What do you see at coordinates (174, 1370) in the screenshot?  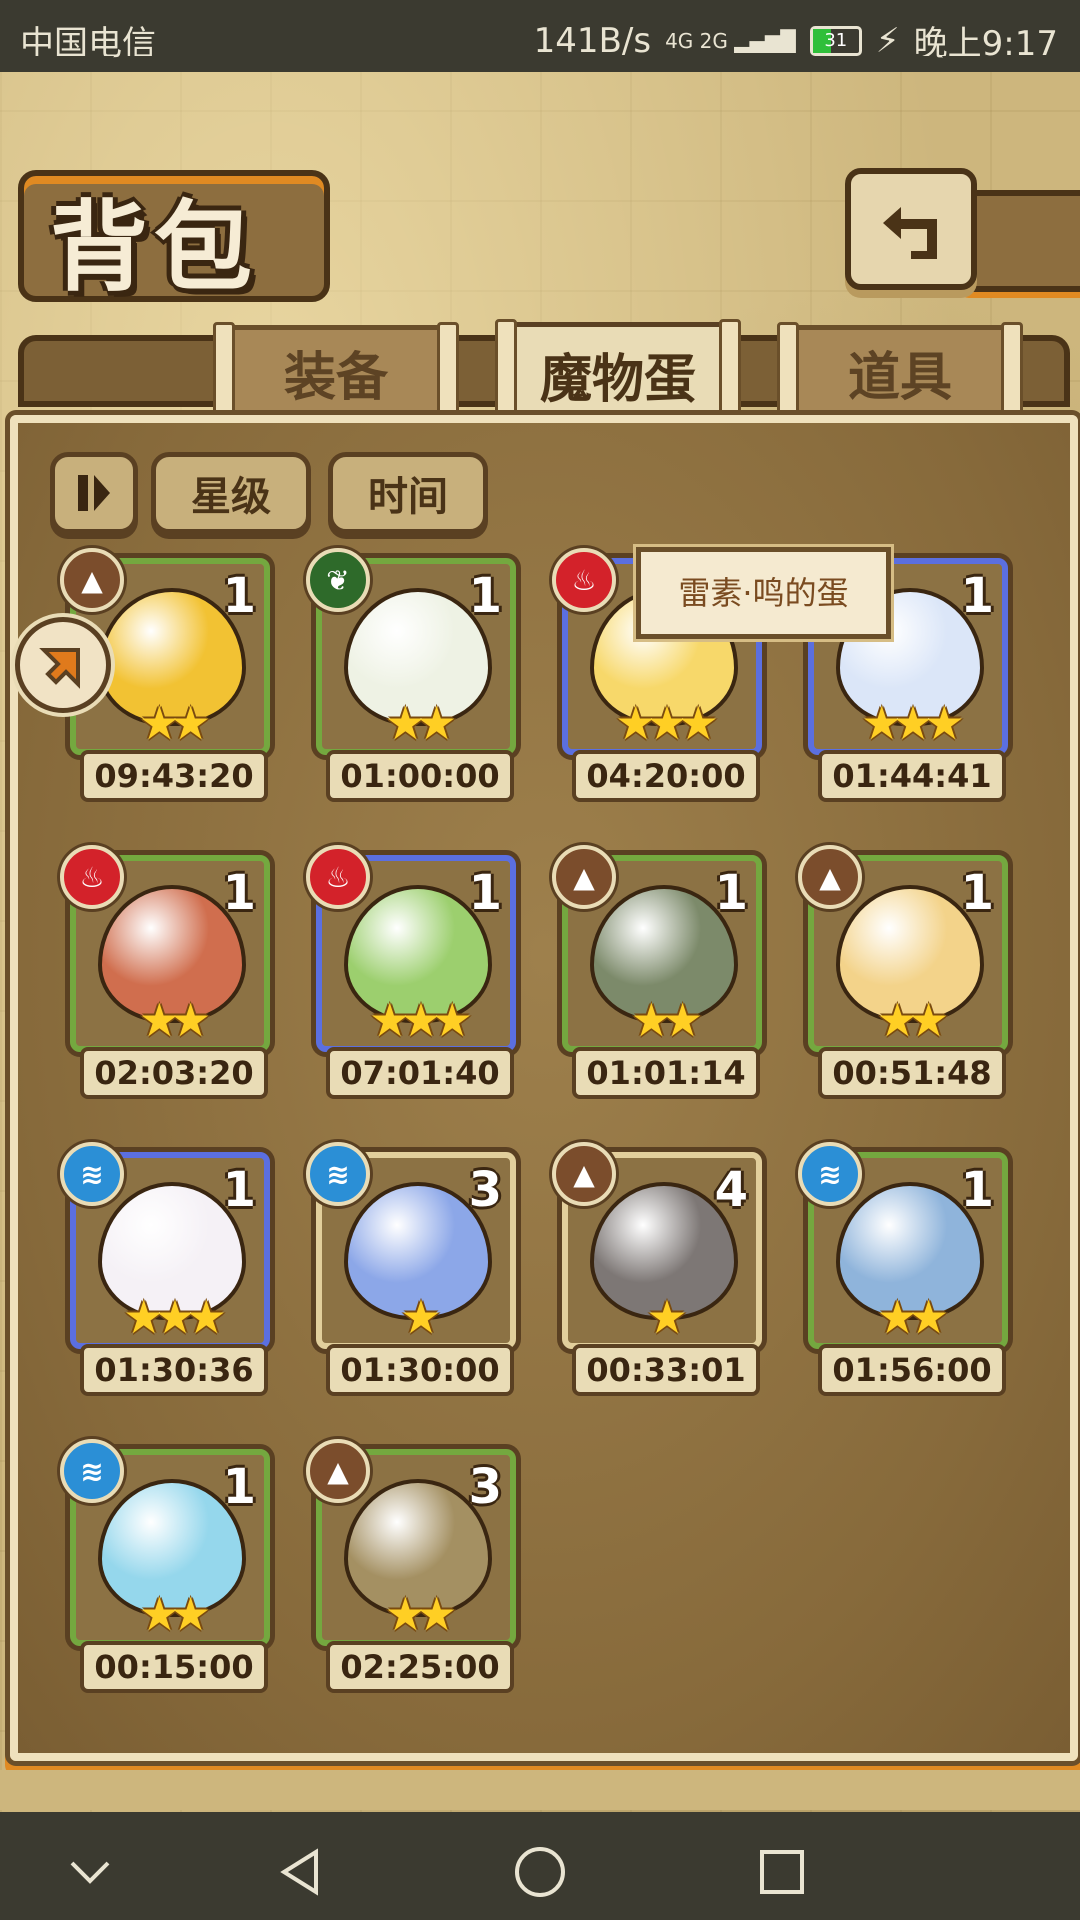 I see `hatch-timer: 01:30:36` at bounding box center [174, 1370].